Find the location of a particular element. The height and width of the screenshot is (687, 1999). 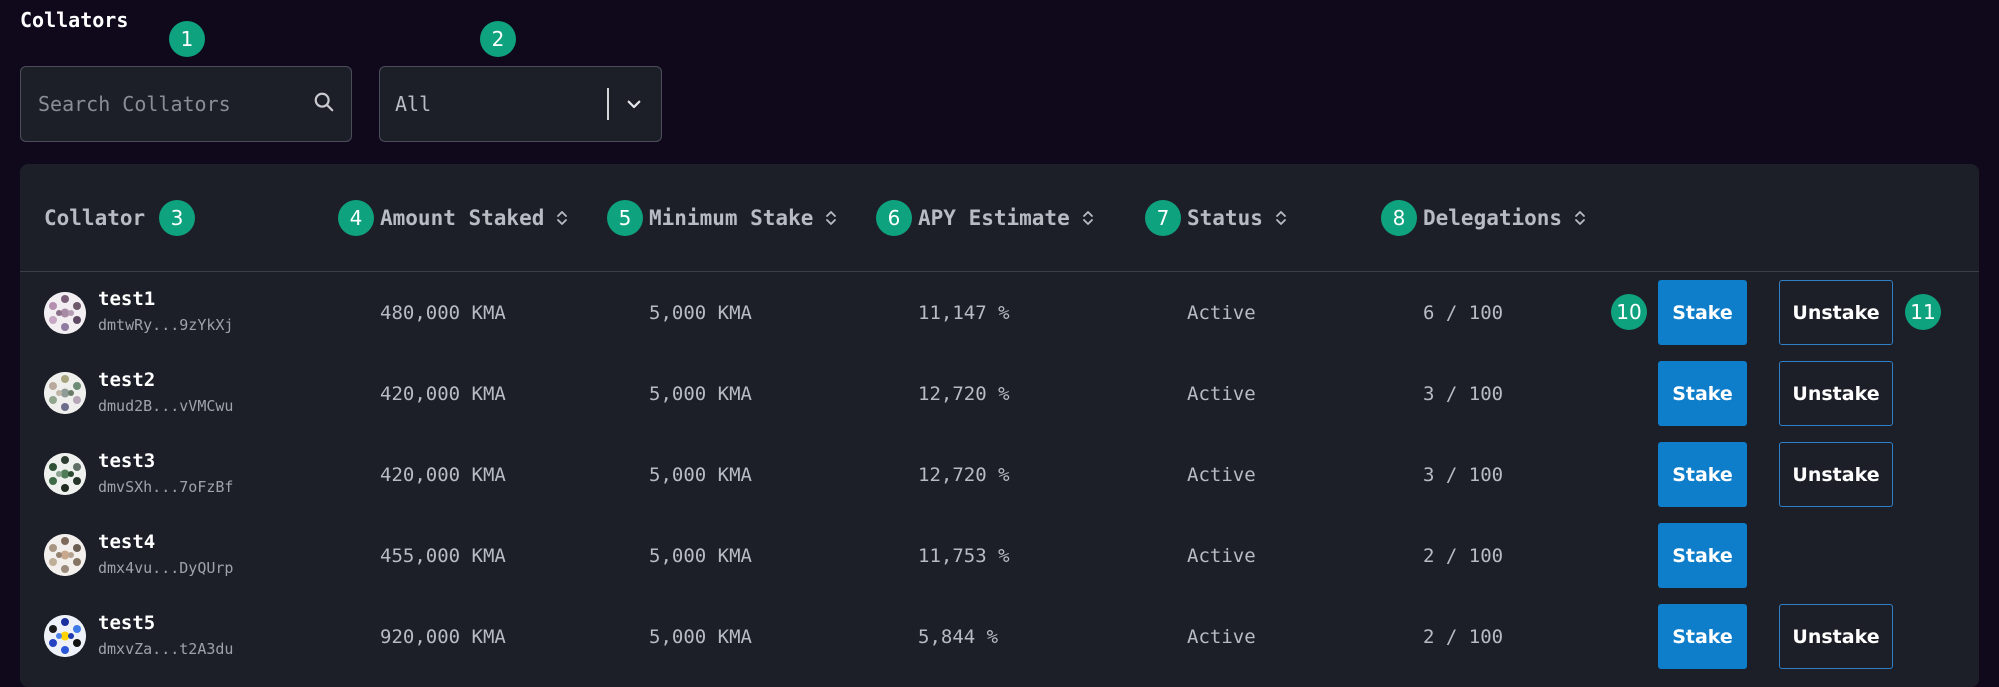

column-header-delegations: Delegations is located at coordinates (1504, 218).